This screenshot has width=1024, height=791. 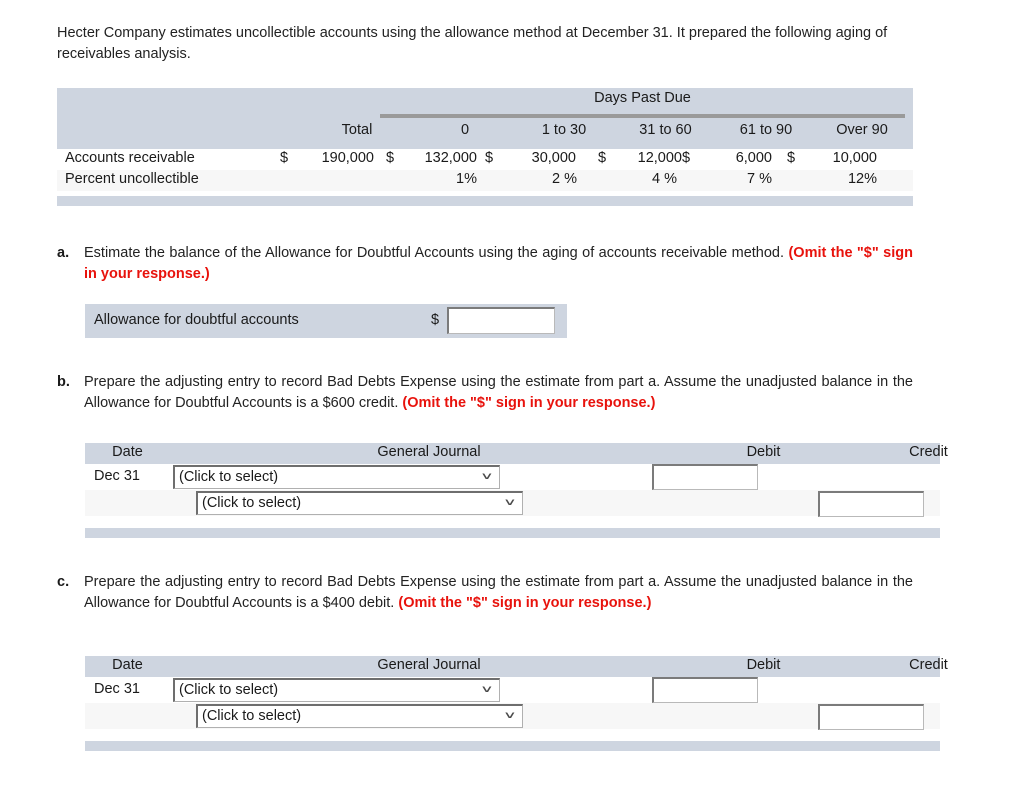 What do you see at coordinates (705, 477) in the screenshot?
I see `journal-b-row-1-debit-input` at bounding box center [705, 477].